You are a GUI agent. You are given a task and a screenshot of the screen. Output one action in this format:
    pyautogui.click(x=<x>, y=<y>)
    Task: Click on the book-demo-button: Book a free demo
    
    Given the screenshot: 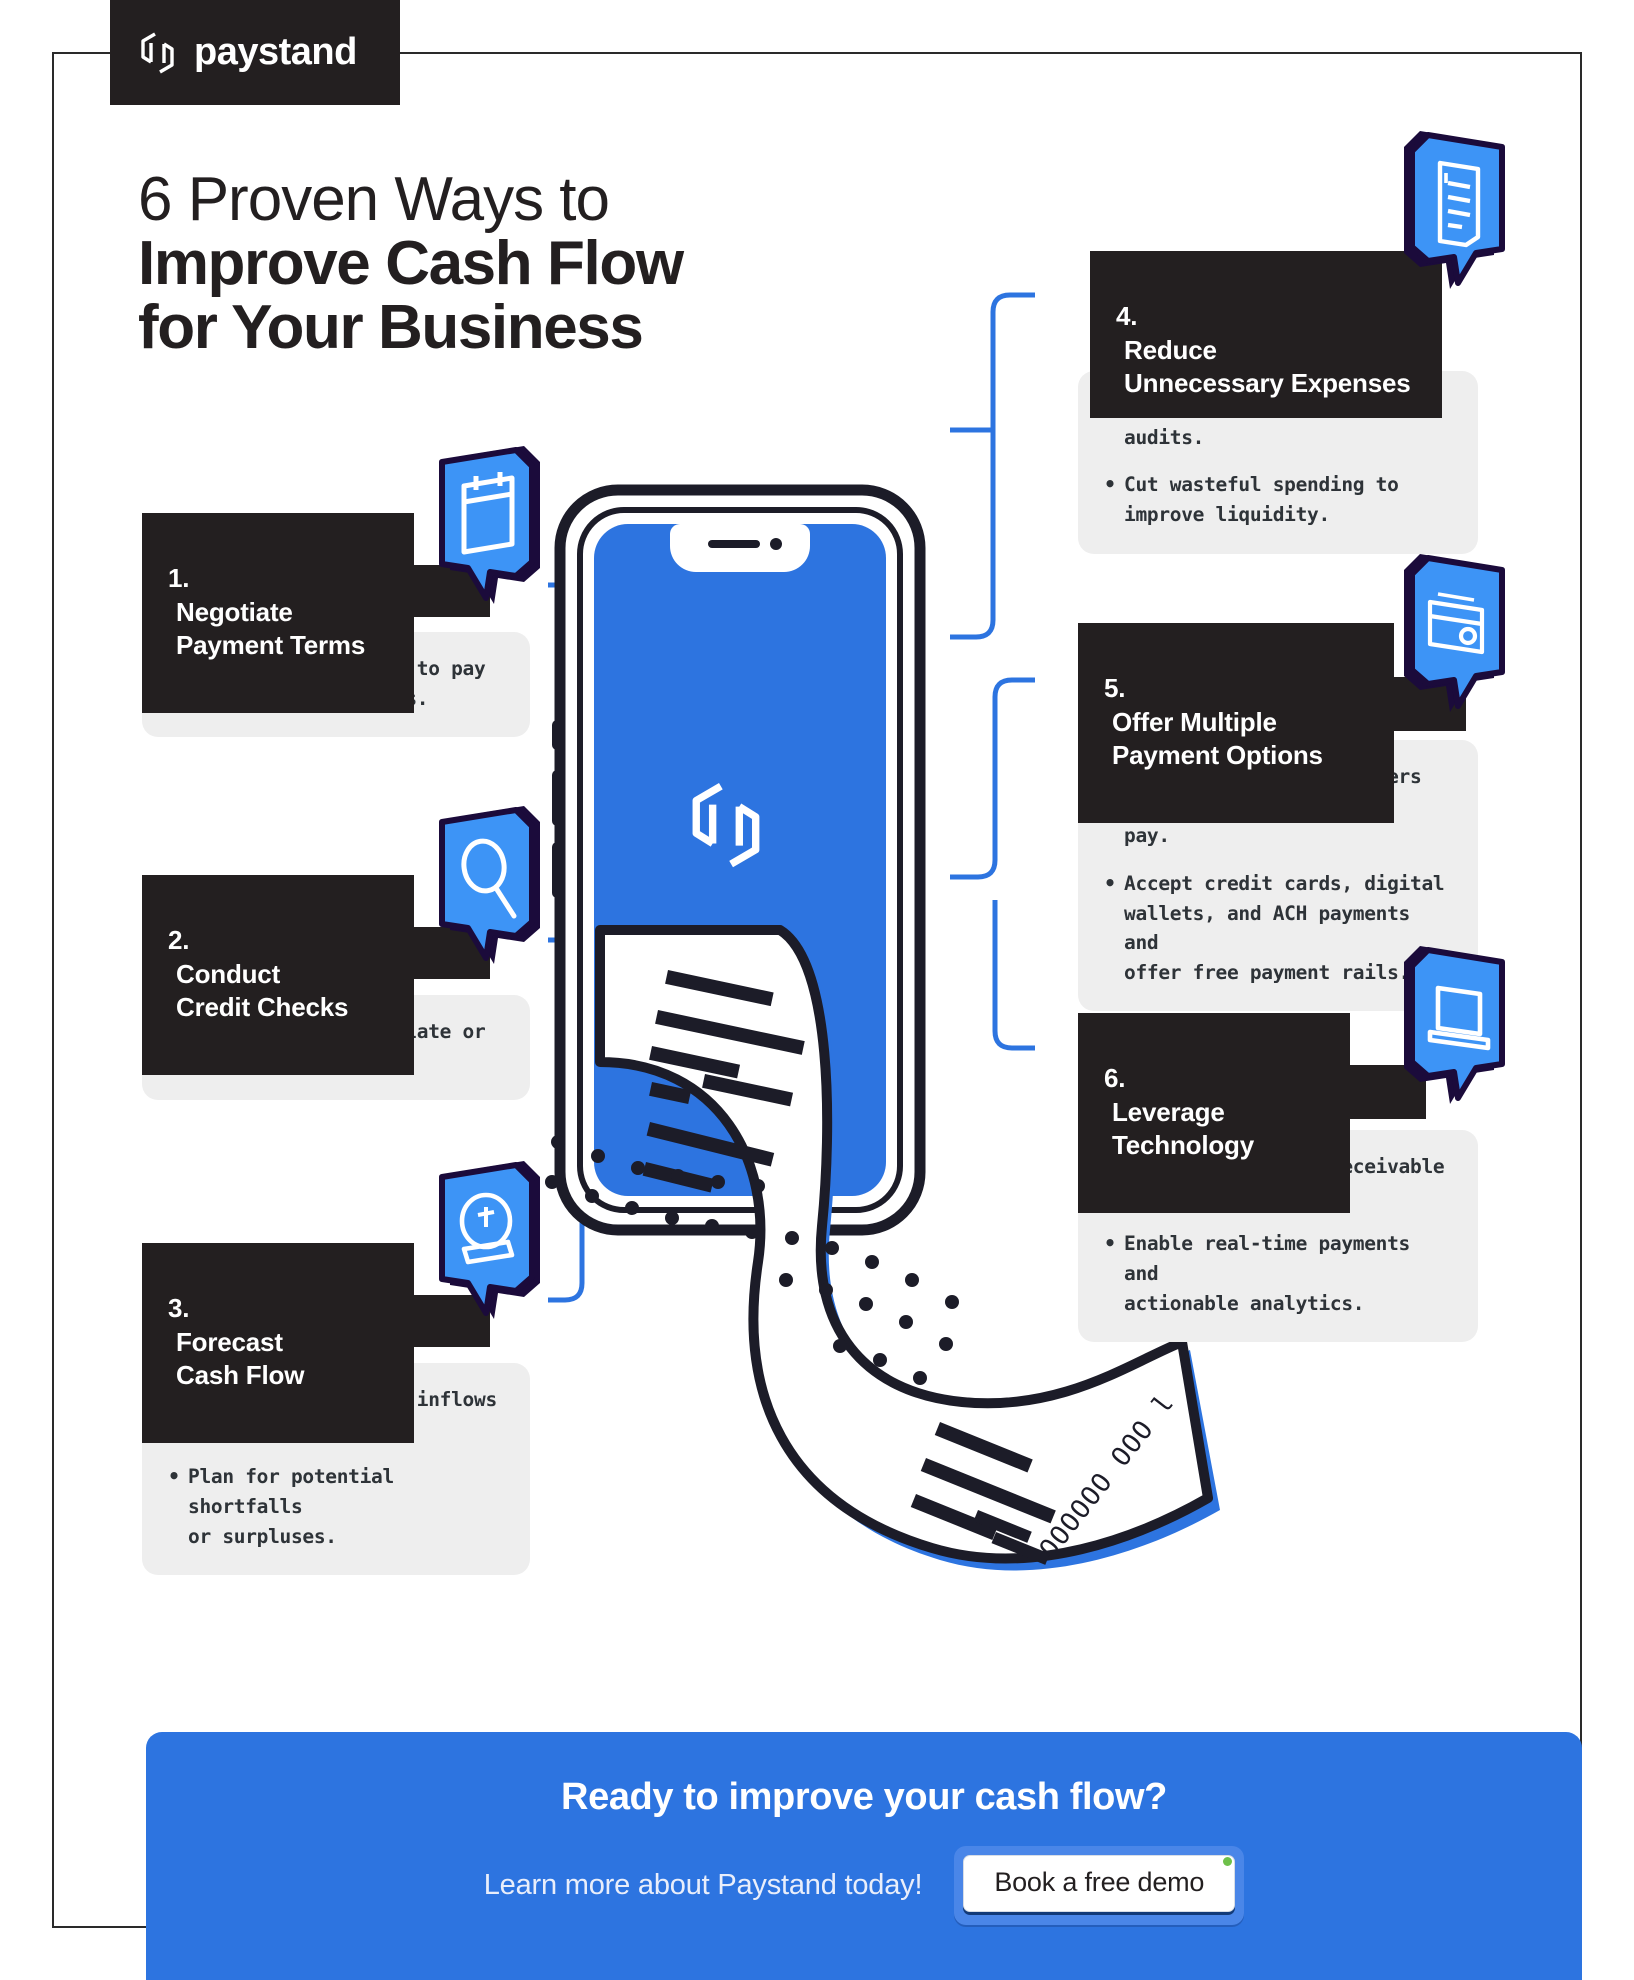 What is the action you would take?
    pyautogui.click(x=1099, y=1883)
    